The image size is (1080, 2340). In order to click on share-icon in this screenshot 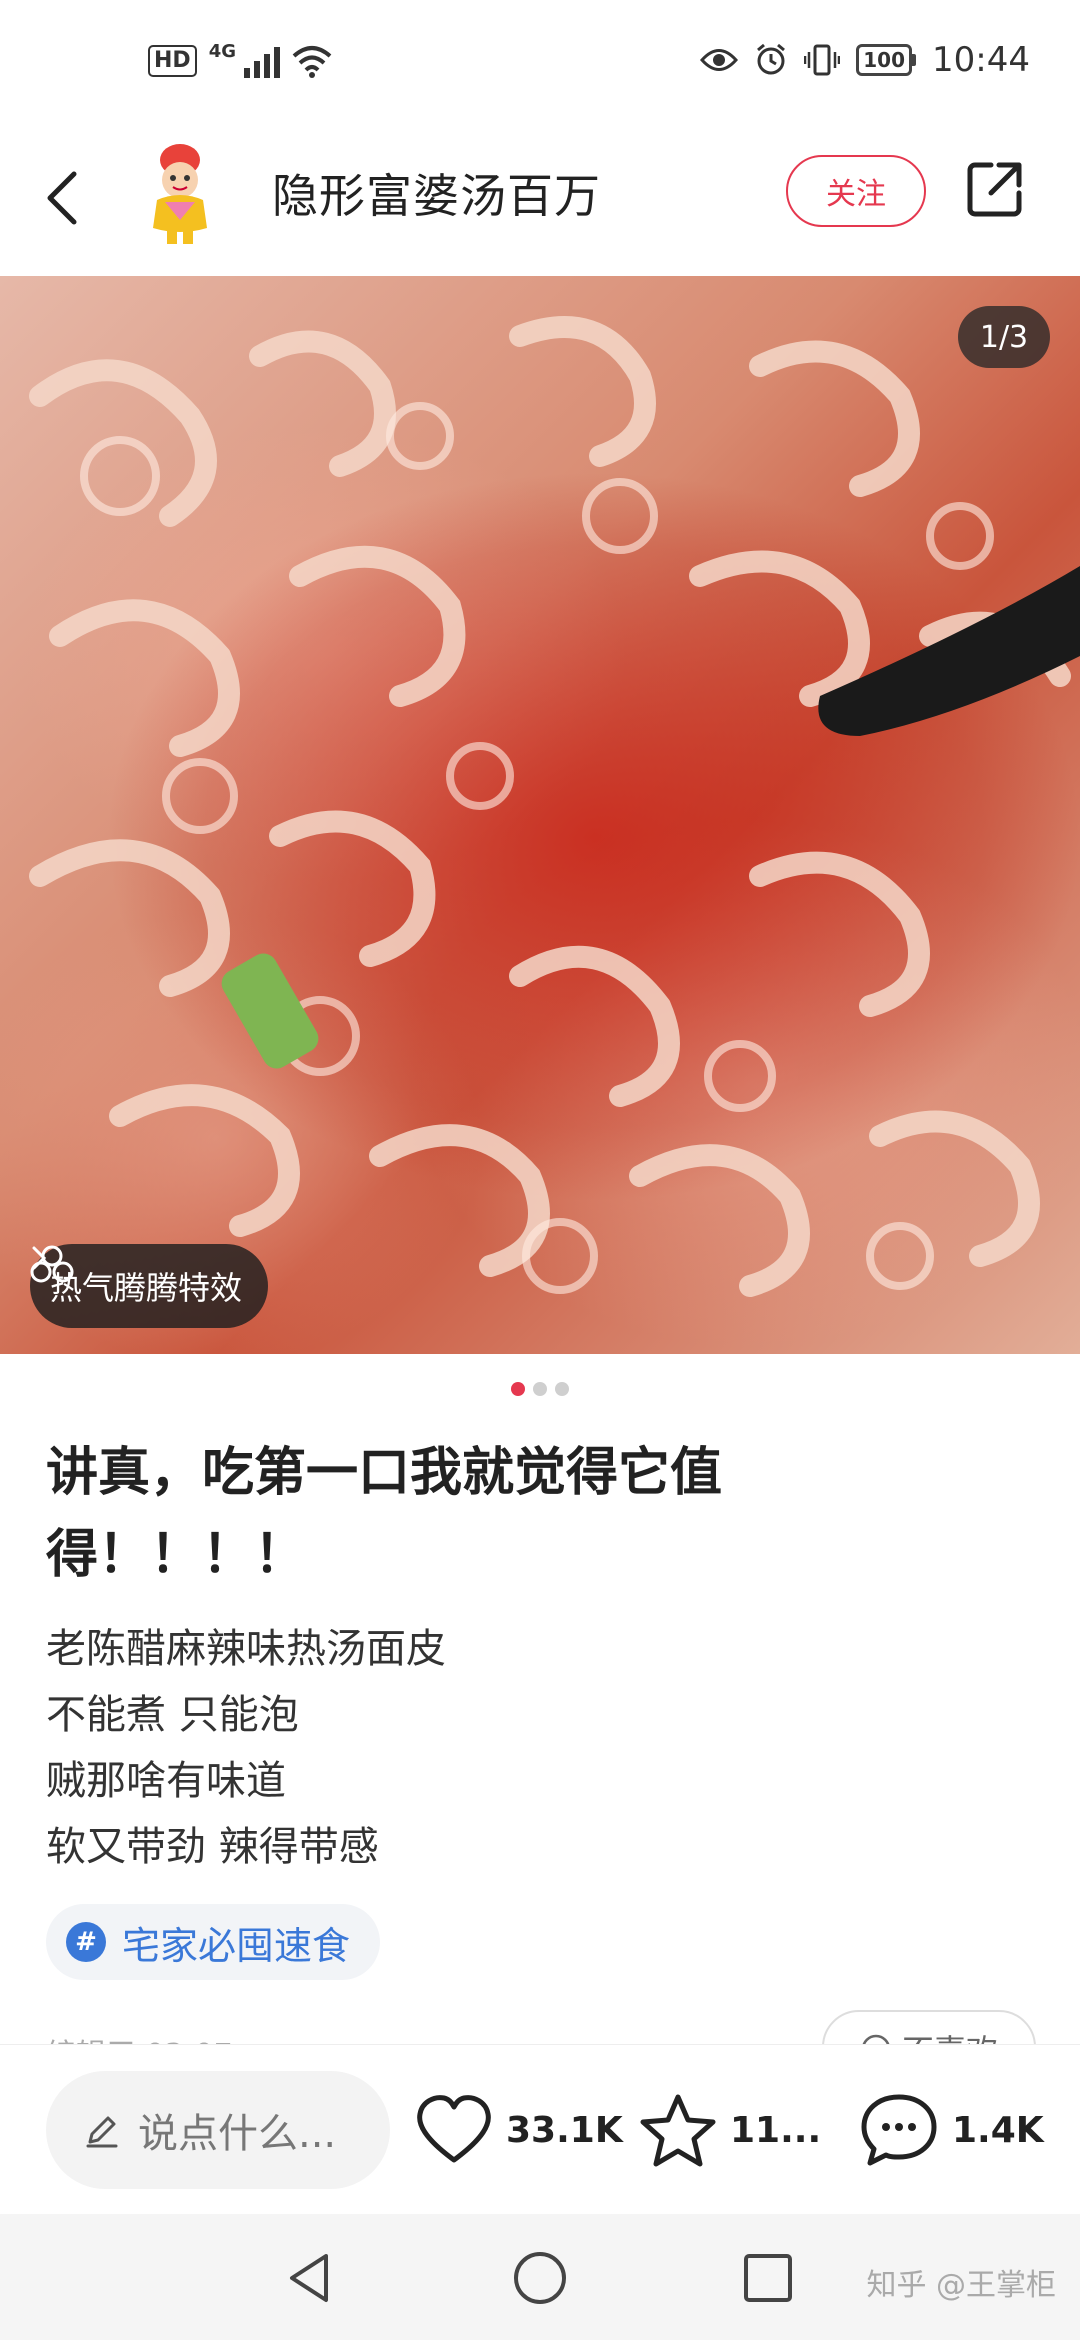, I will do `click(994, 189)`.